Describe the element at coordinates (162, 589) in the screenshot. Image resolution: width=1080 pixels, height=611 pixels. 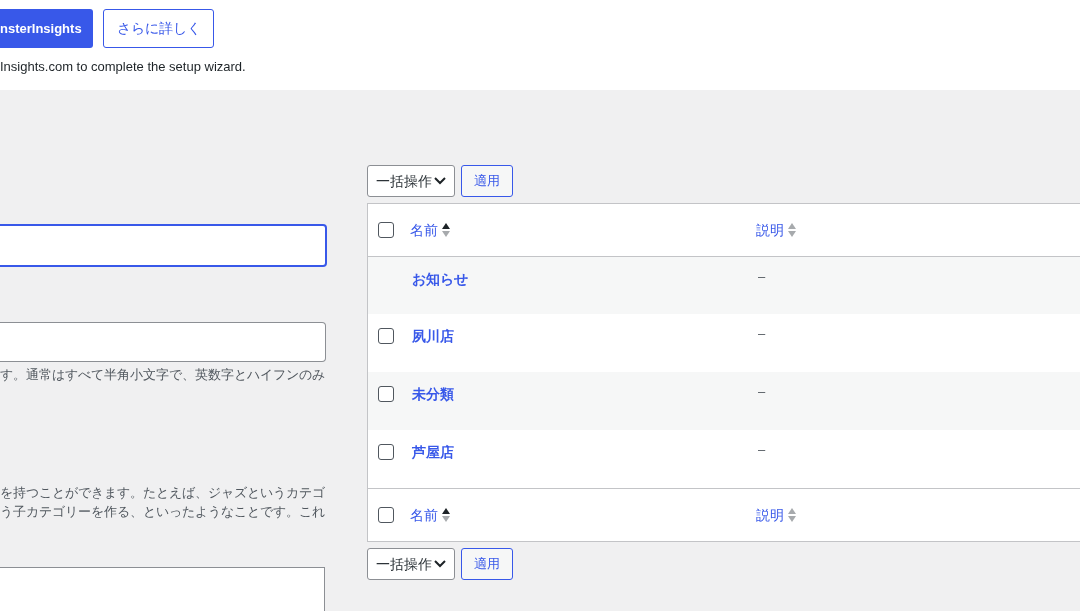
I see `description-input` at that location.